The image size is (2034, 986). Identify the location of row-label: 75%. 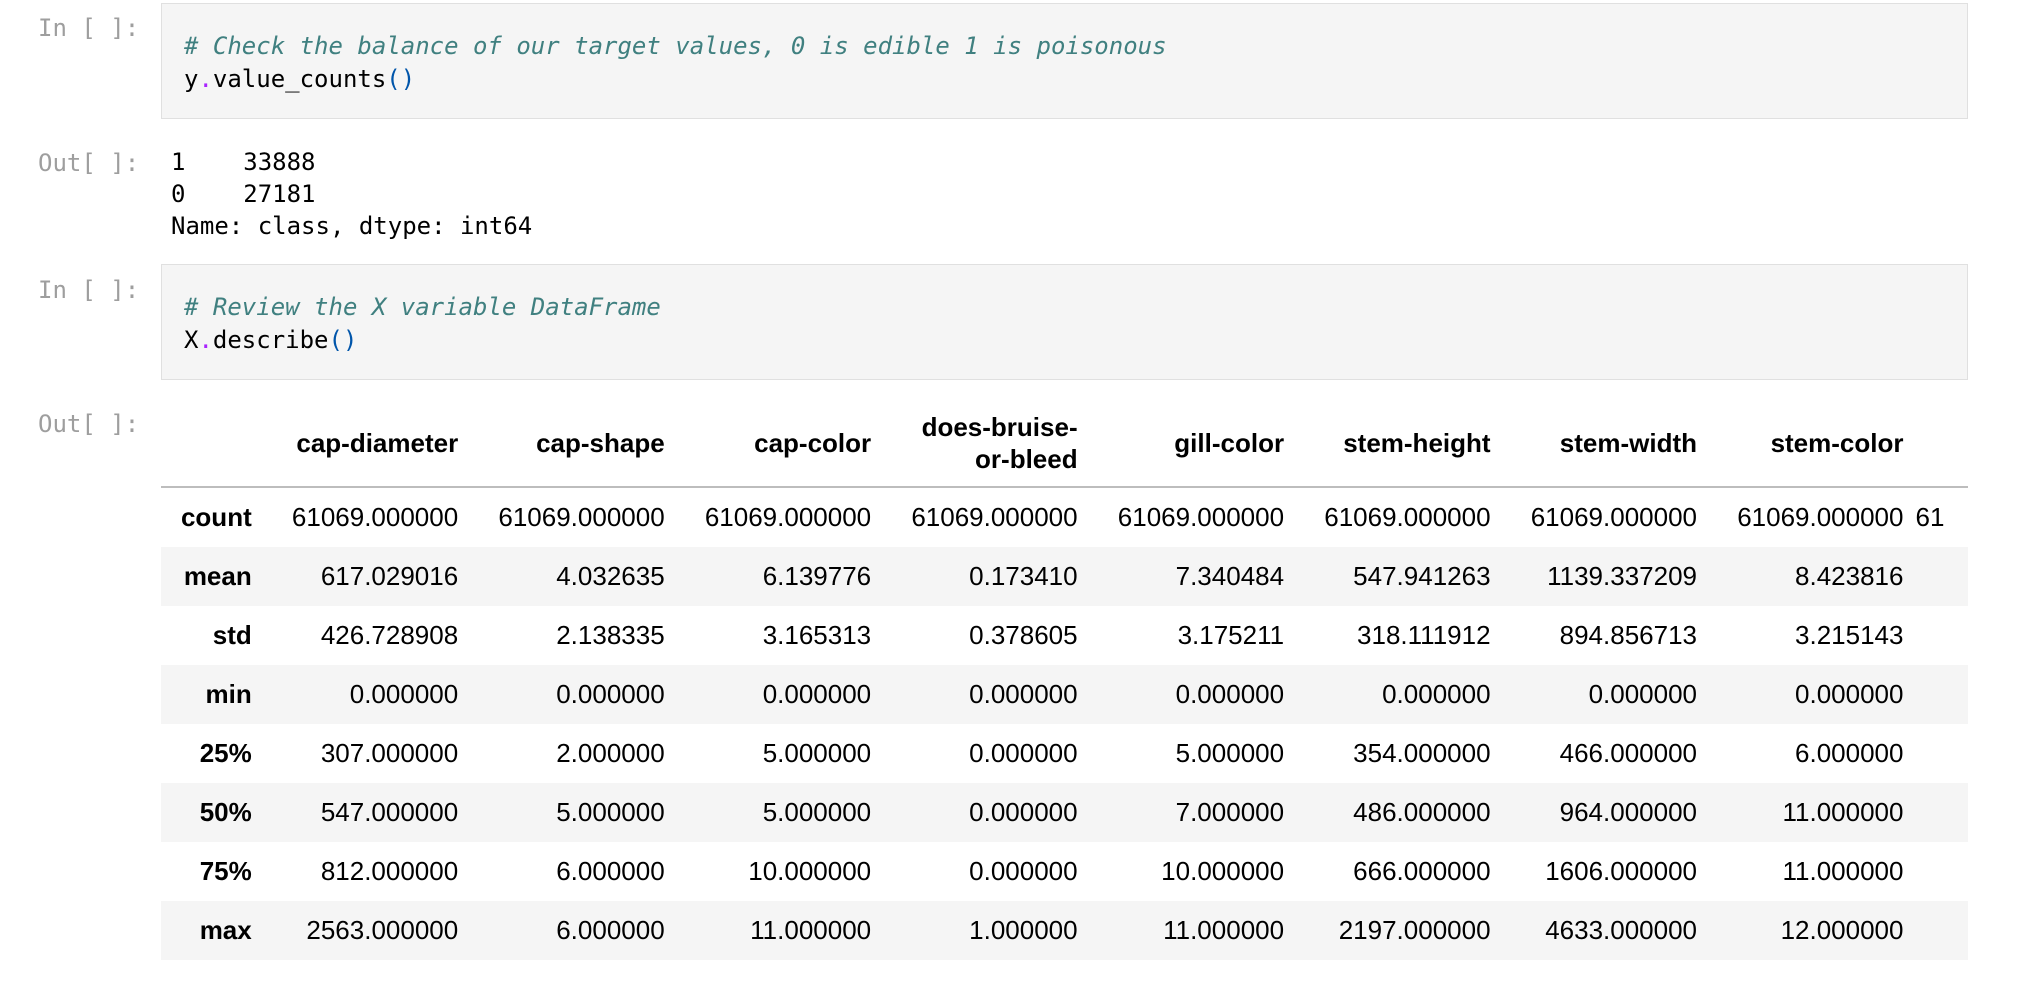
(225, 871).